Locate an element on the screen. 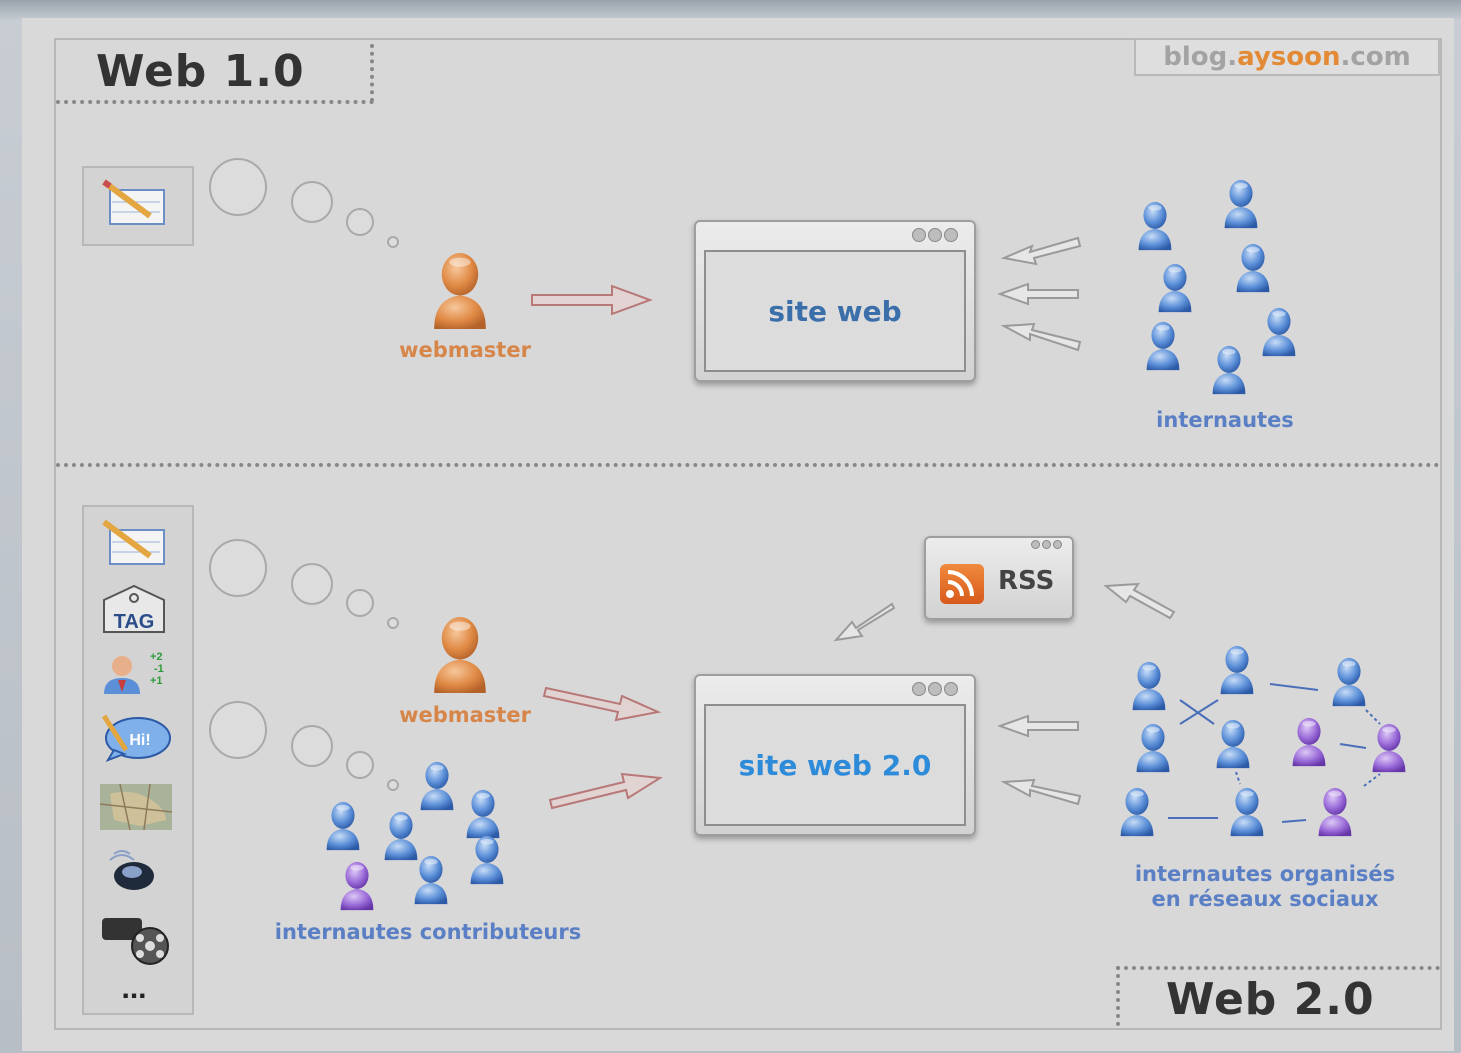 The width and height of the screenshot is (1461, 1053). web1-webmaster-arrow is located at coordinates (592, 300).